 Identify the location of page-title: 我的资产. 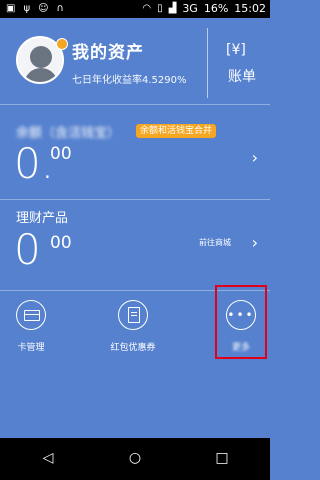
(108, 53).